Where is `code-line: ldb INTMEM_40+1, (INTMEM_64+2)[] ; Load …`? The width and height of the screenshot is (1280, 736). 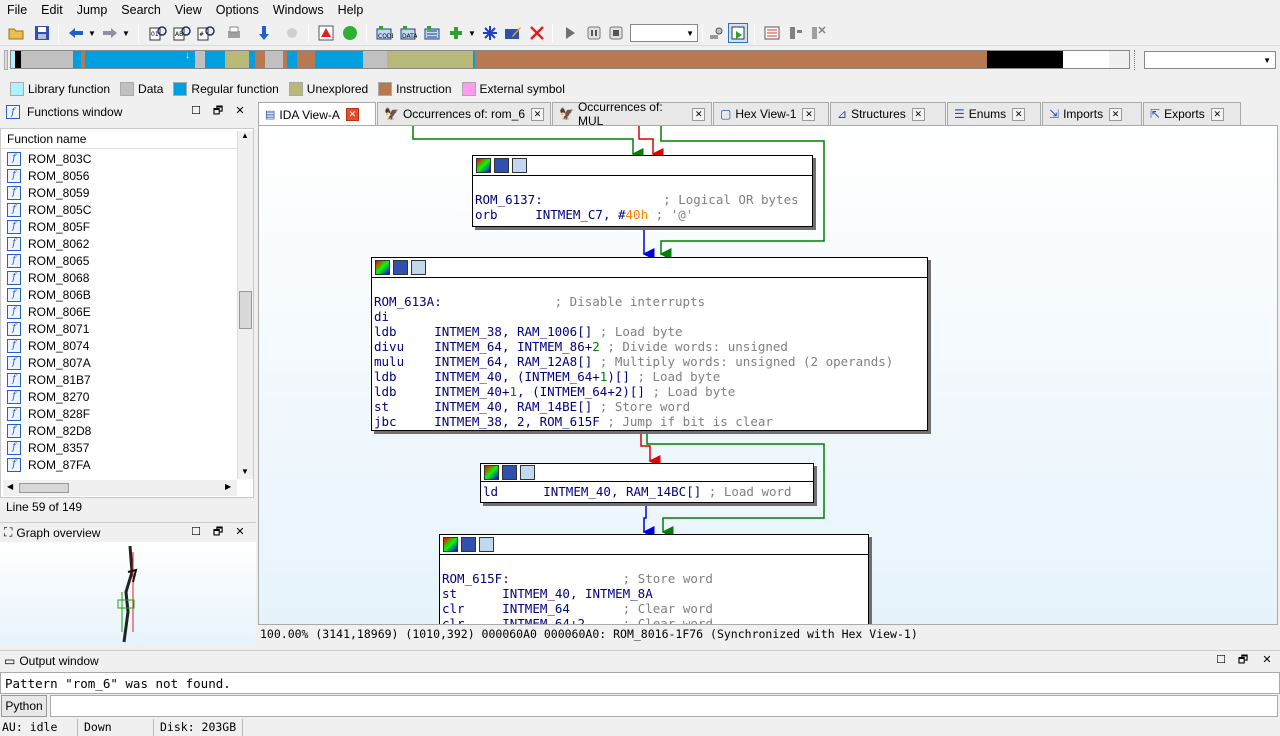 code-line: ldb INTMEM_40+1, (INTMEM_64+2)[] ; Load … is located at coordinates (649, 391).